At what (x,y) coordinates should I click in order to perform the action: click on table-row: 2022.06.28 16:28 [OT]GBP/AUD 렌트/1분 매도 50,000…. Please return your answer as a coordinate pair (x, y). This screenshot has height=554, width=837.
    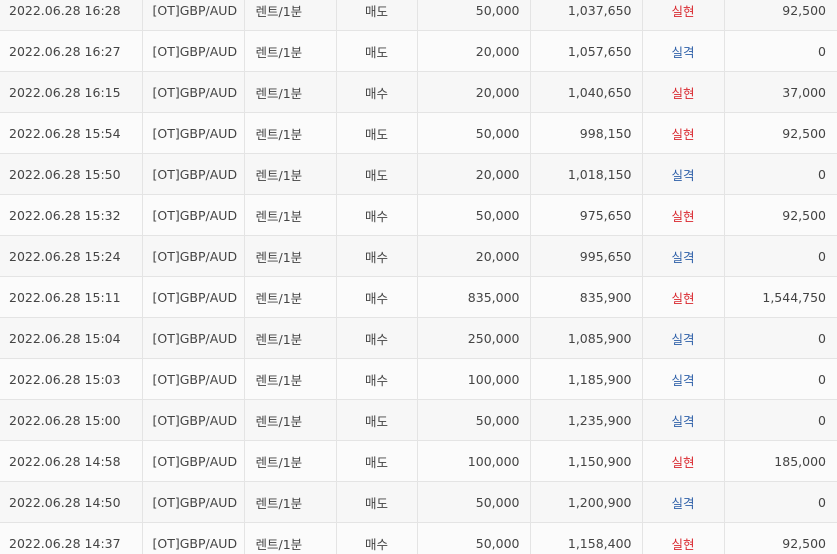
    Looking at the image, I should click on (418, 15).